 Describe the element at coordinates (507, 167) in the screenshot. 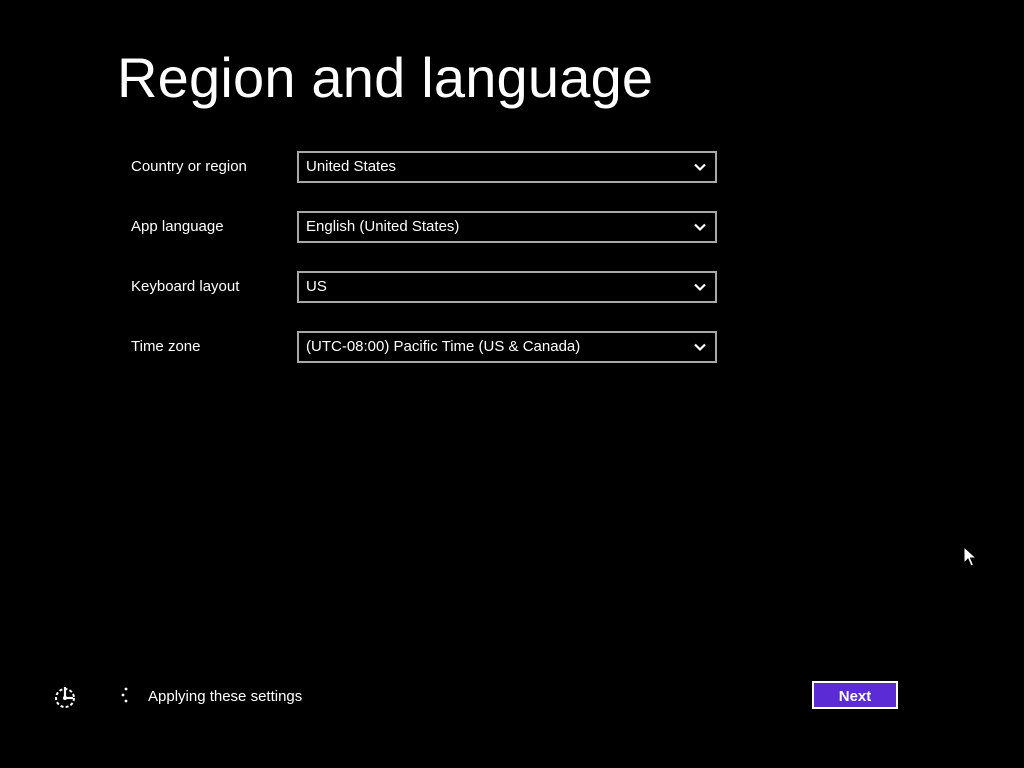

I see `country-select: United States` at that location.